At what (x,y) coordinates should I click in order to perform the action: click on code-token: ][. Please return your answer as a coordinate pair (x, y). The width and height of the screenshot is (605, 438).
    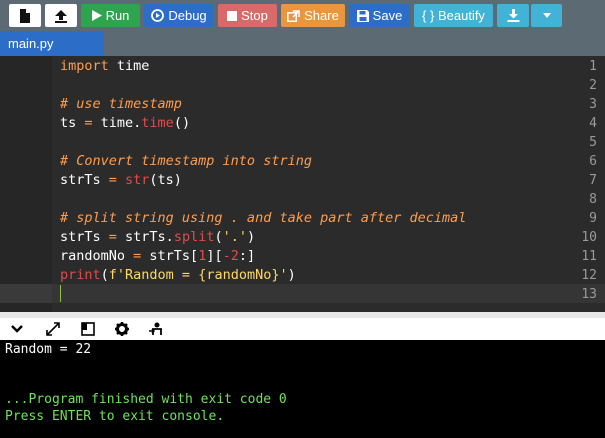
    Looking at the image, I should click on (214, 256).